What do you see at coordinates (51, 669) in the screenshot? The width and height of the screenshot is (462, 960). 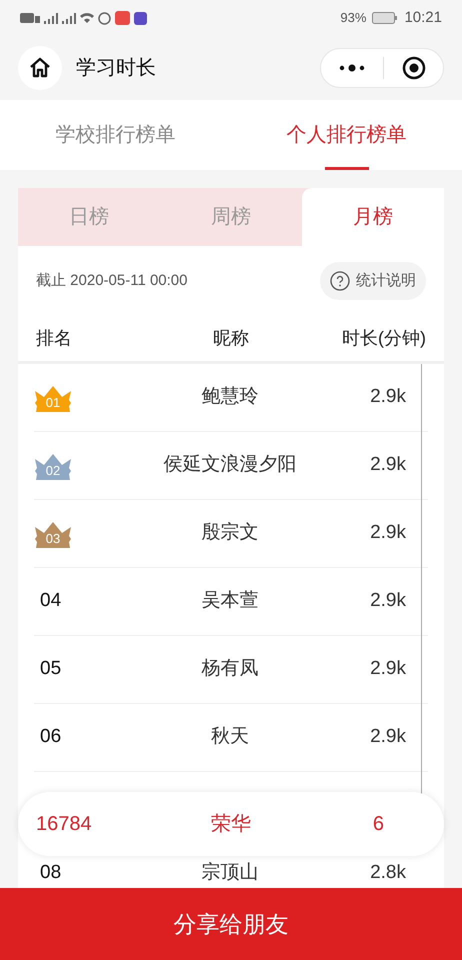 I see `rank-number: 05` at bounding box center [51, 669].